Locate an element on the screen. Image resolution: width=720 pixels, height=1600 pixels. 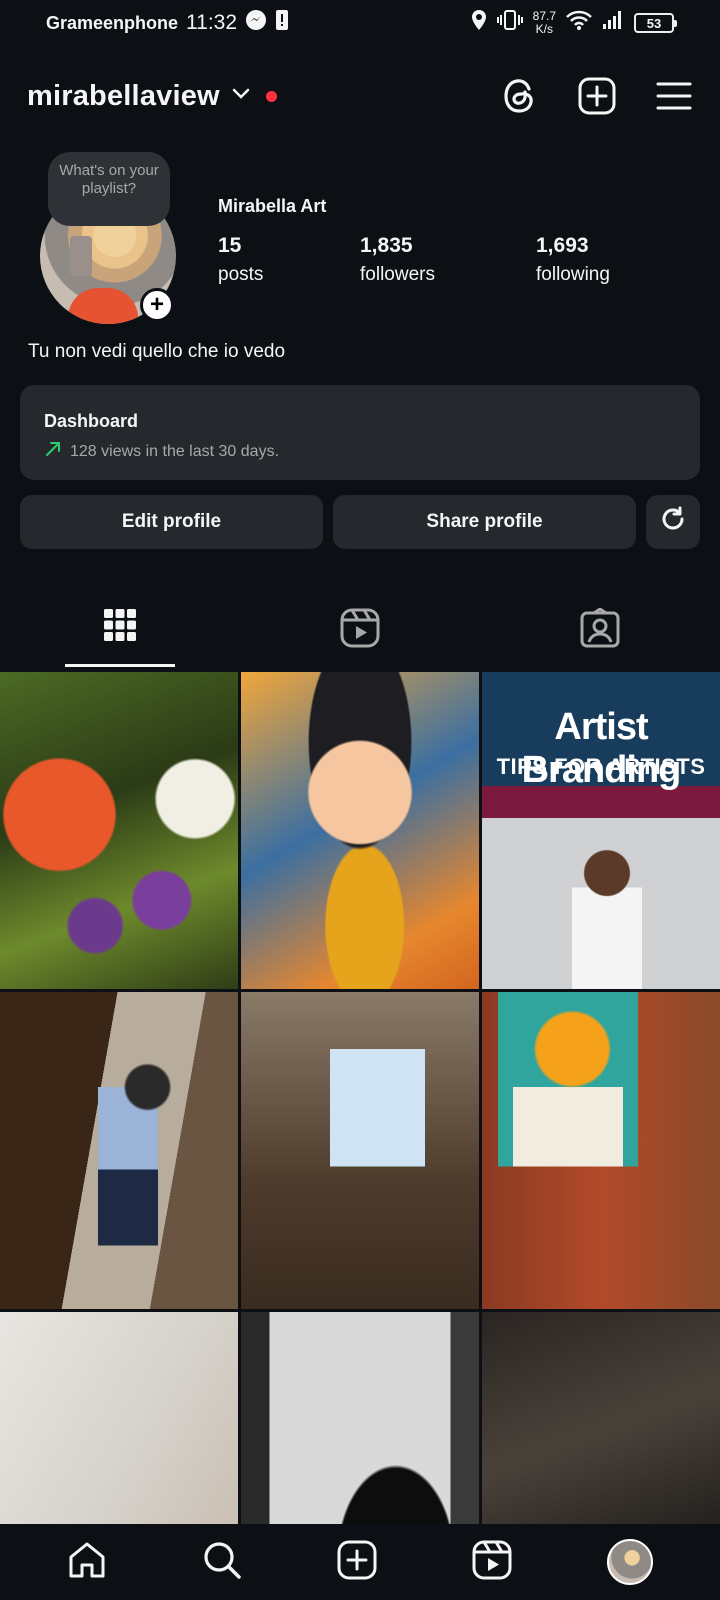
followers-stat: 1,835 followers is located at coordinates (448, 260).